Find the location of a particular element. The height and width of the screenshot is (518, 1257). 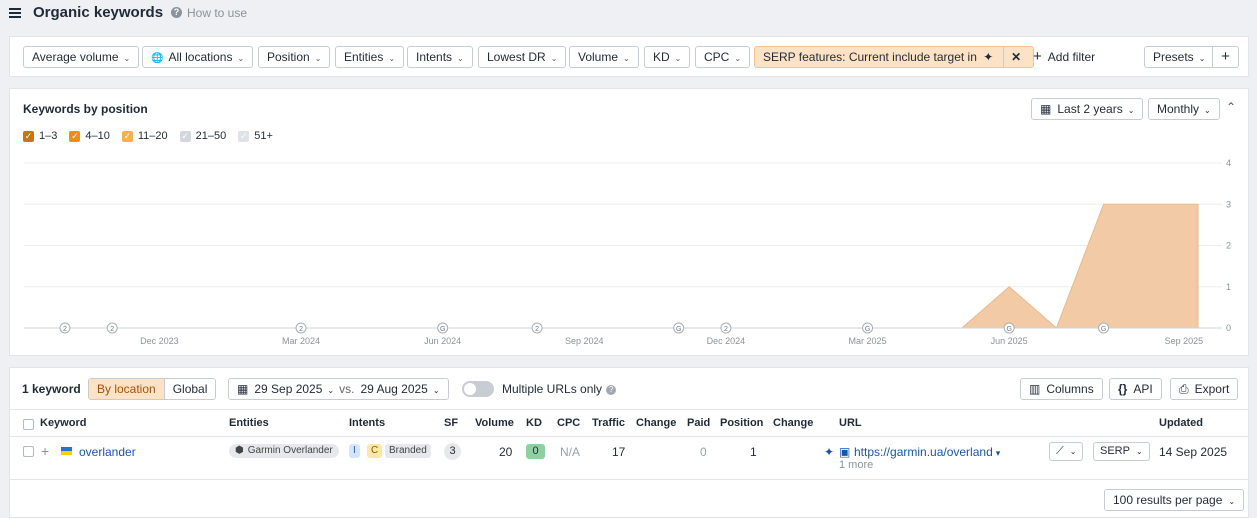

columns-button: ▥ Columns is located at coordinates (1061, 389).